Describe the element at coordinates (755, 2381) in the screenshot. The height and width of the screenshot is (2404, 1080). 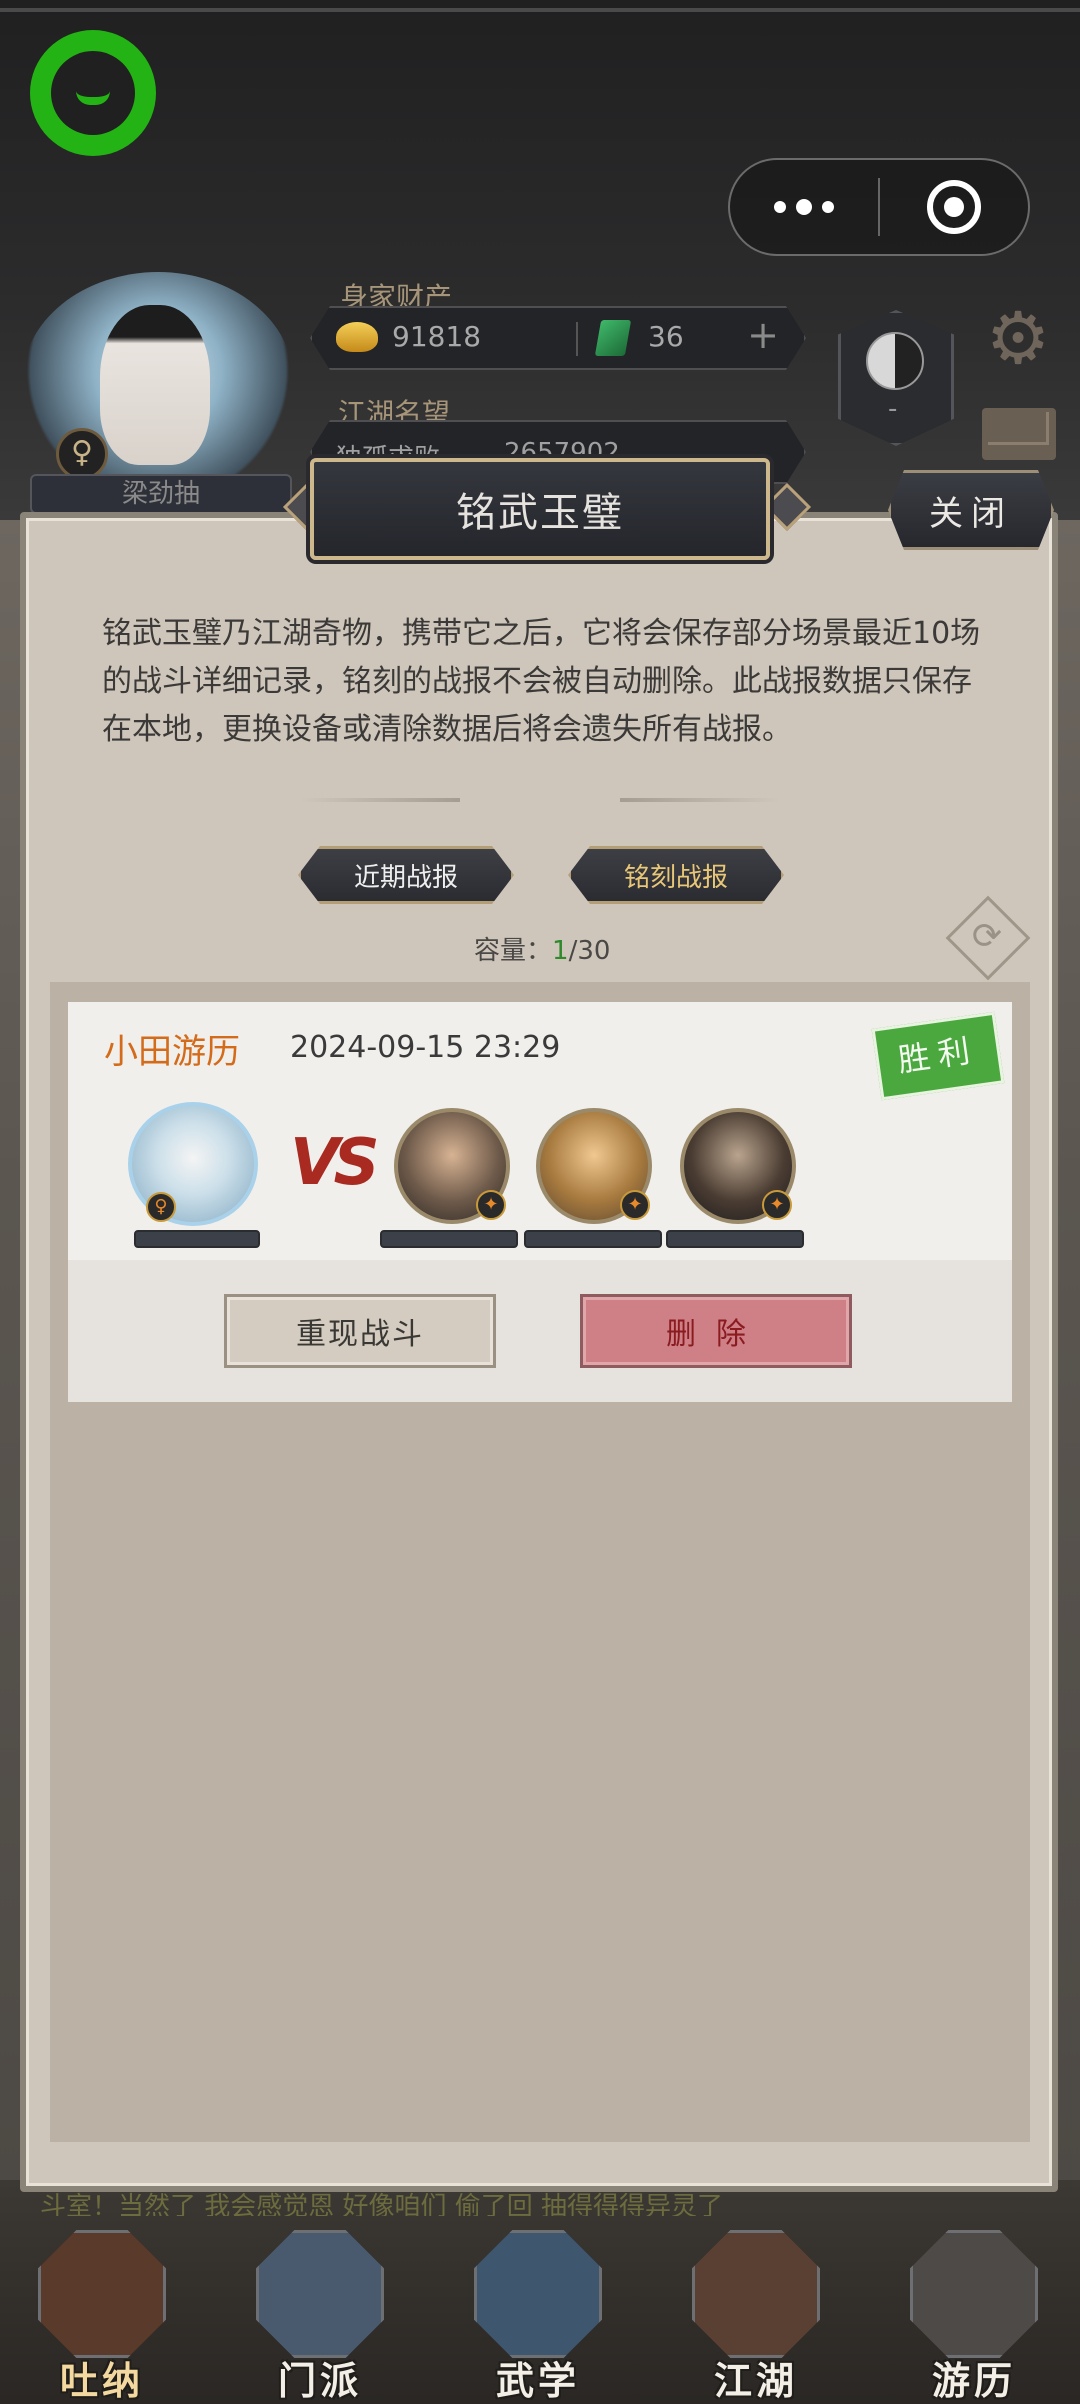
I see `nav-label: 江湖` at that location.